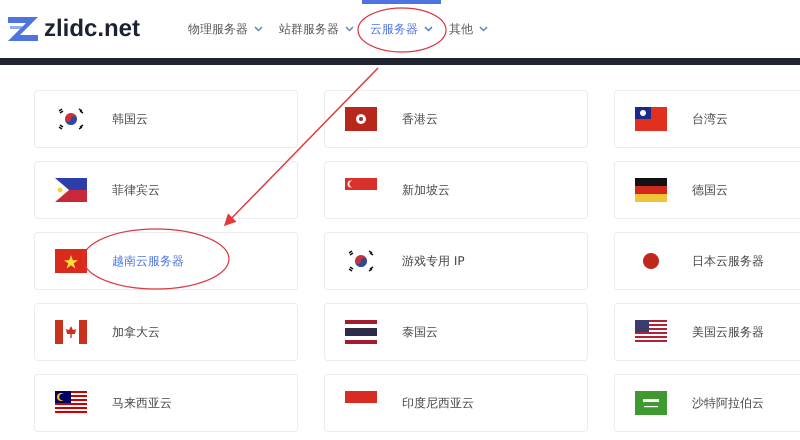 Image resolution: width=800 pixels, height=440 pixels. I want to click on region-label: 泰国云, so click(420, 332).